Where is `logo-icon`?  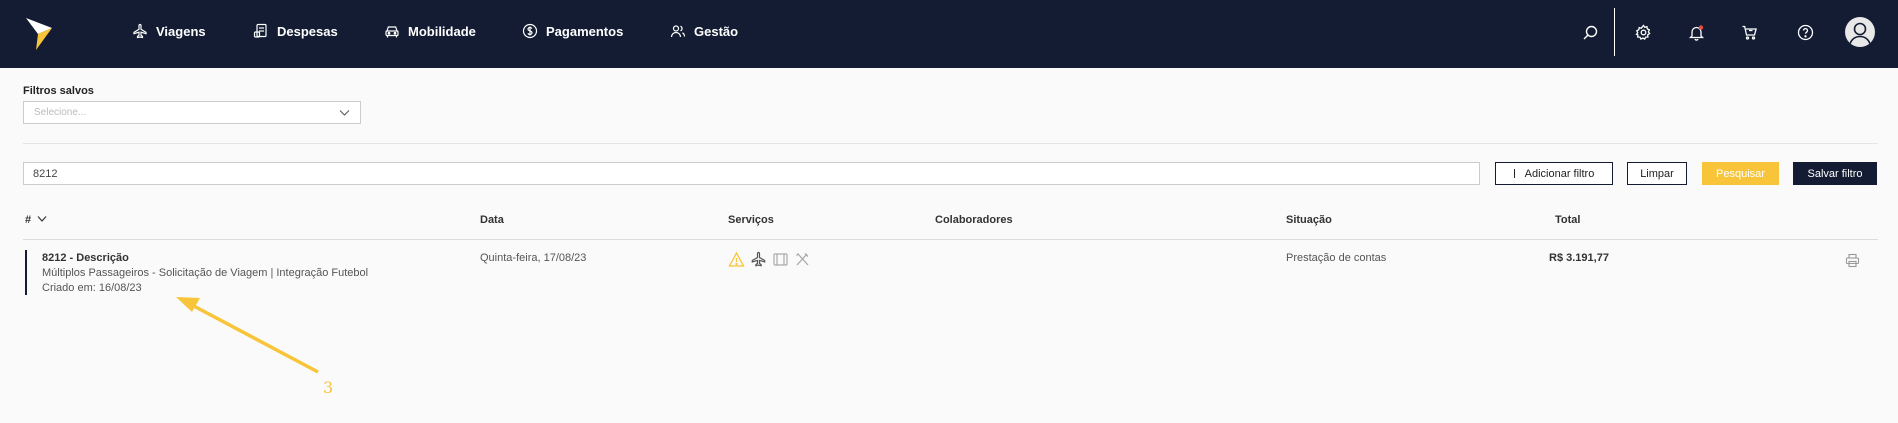 logo-icon is located at coordinates (39, 34).